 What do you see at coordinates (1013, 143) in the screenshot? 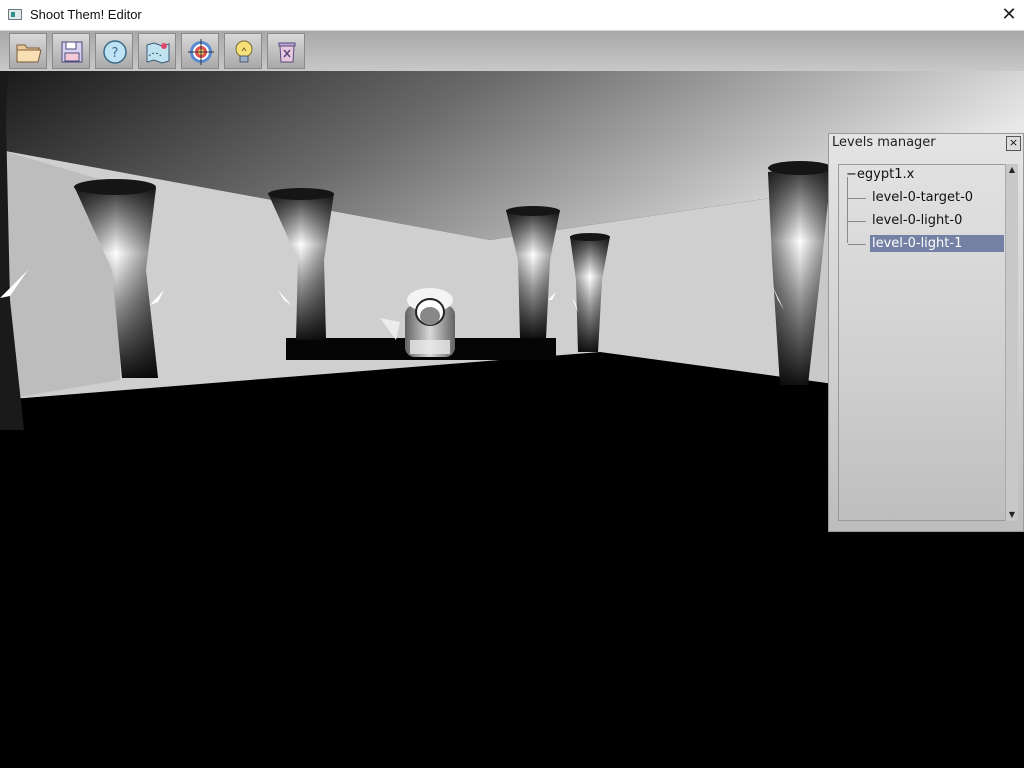
I see `panel-close-button: ×` at bounding box center [1013, 143].